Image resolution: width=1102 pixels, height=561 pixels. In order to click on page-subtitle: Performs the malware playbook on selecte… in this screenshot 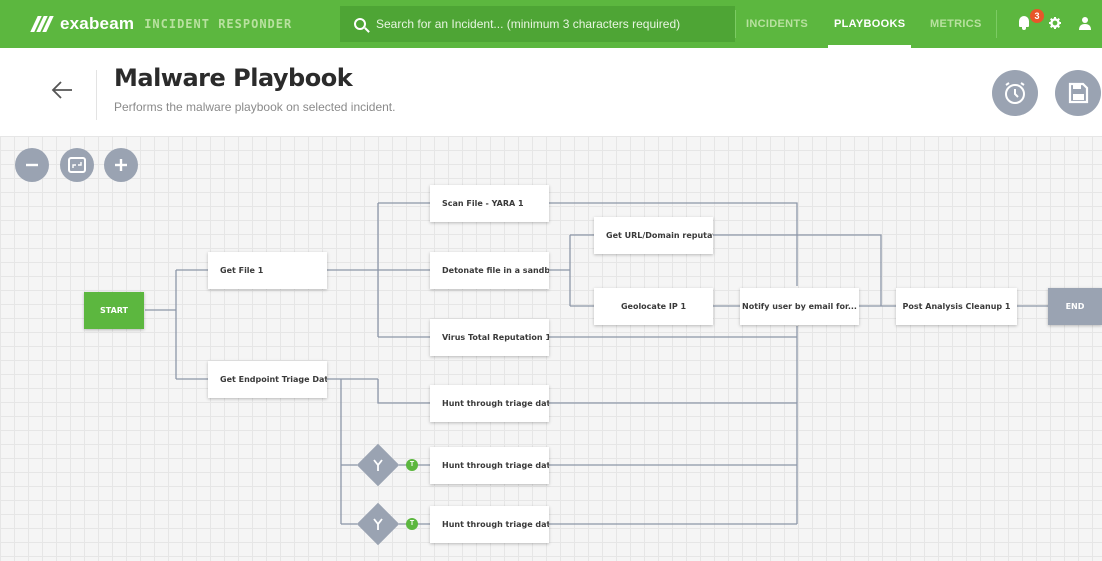, I will do `click(255, 107)`.